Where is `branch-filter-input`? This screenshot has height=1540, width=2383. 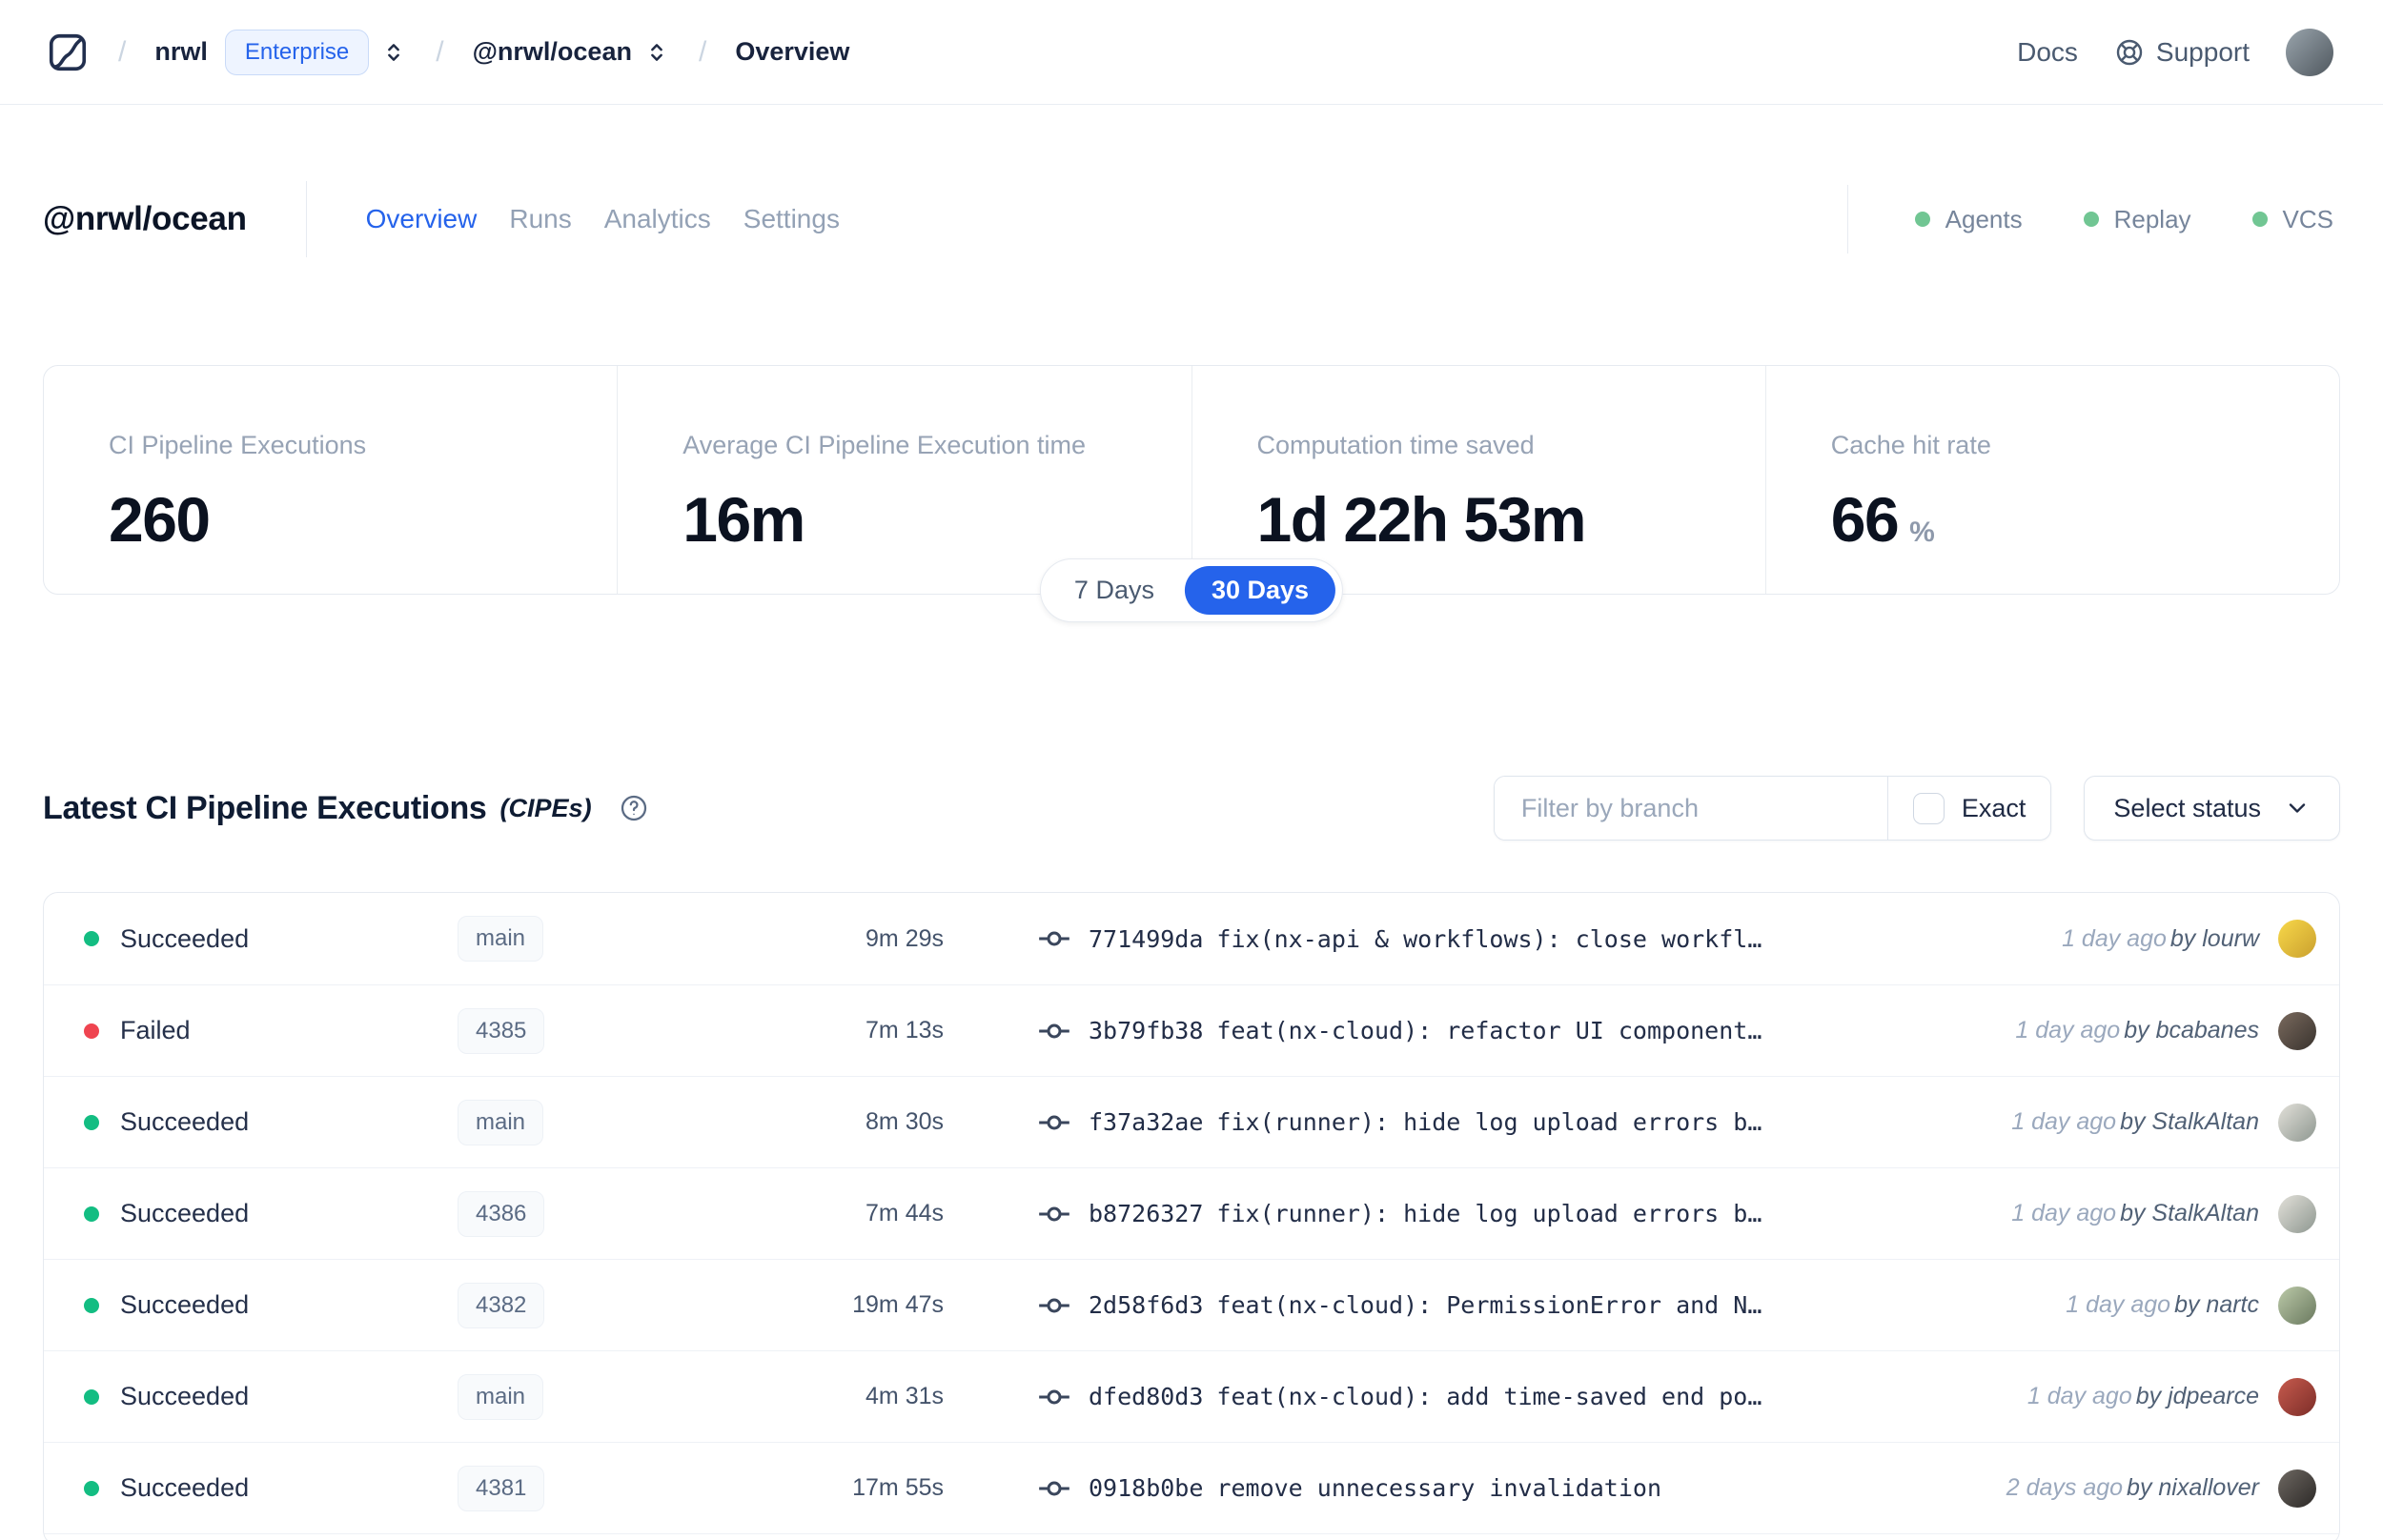 branch-filter-input is located at coordinates (1691, 808).